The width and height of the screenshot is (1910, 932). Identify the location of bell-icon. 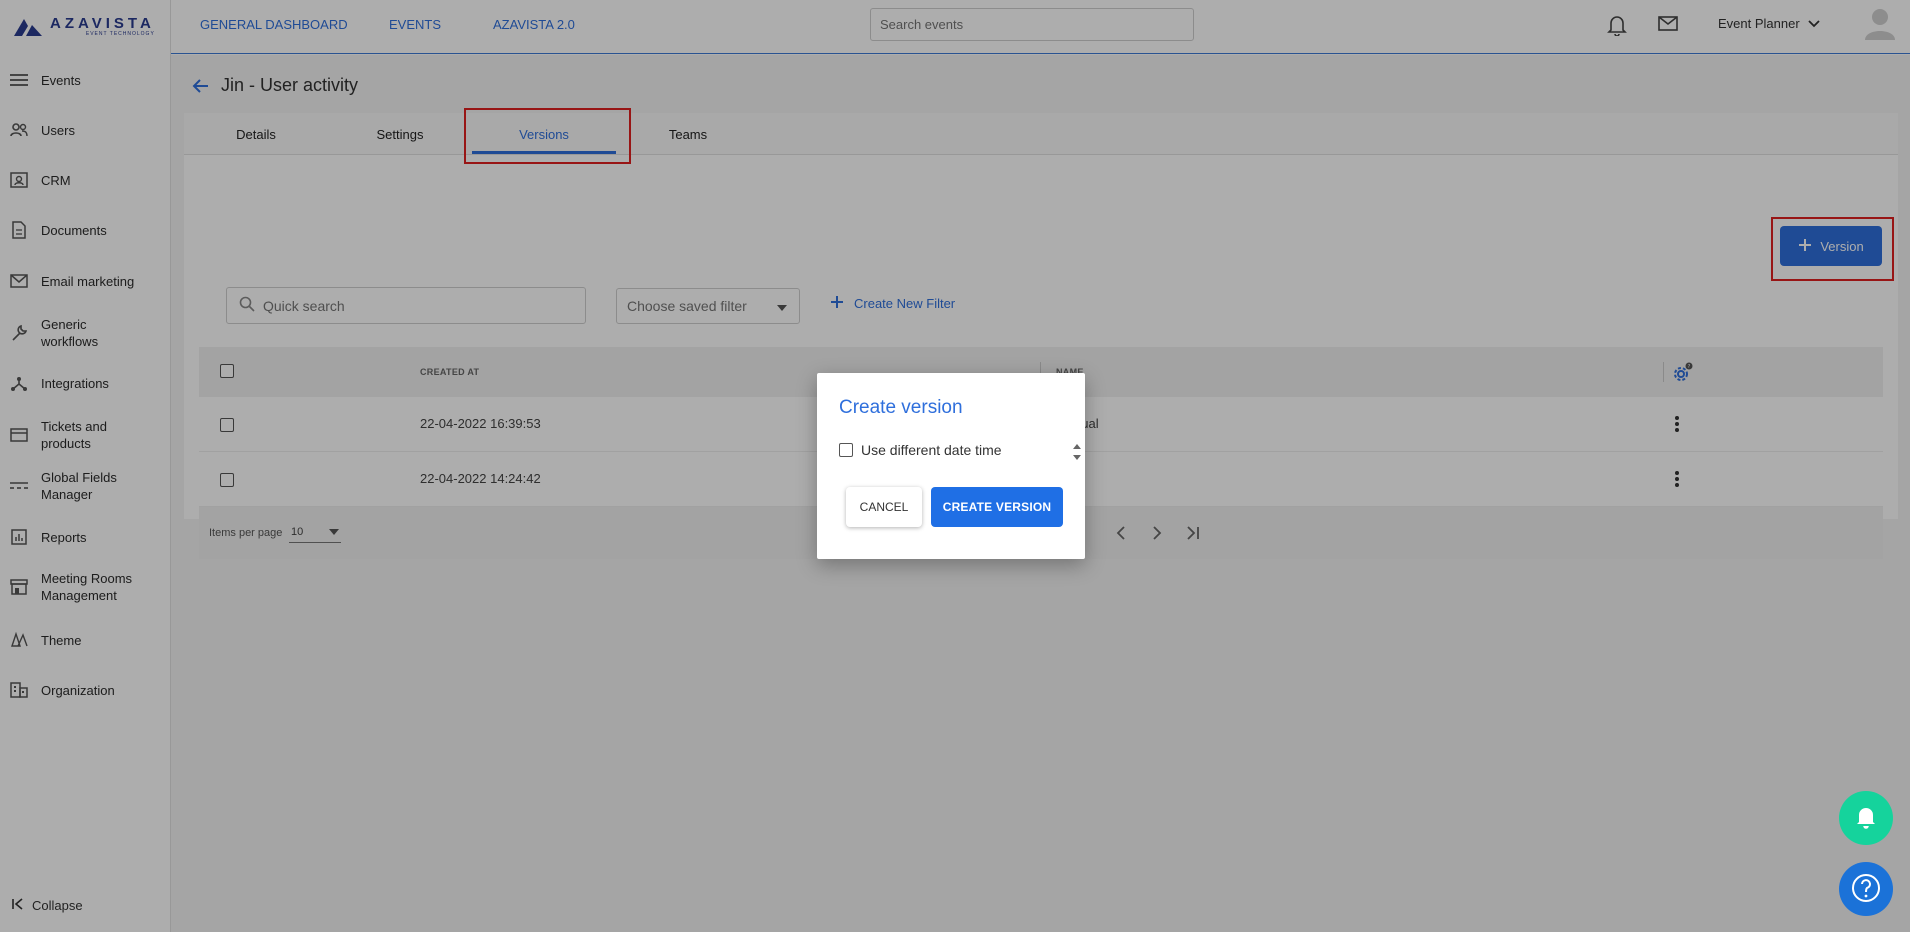
(1866, 818).